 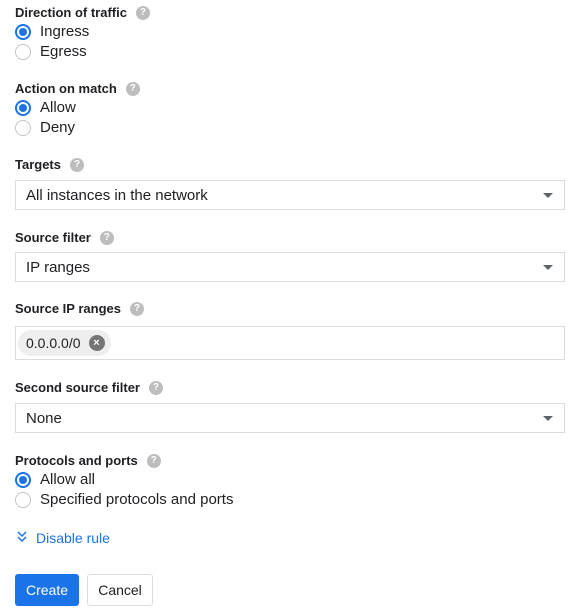 I want to click on radio-allow-all: Allow all, so click(x=55, y=479).